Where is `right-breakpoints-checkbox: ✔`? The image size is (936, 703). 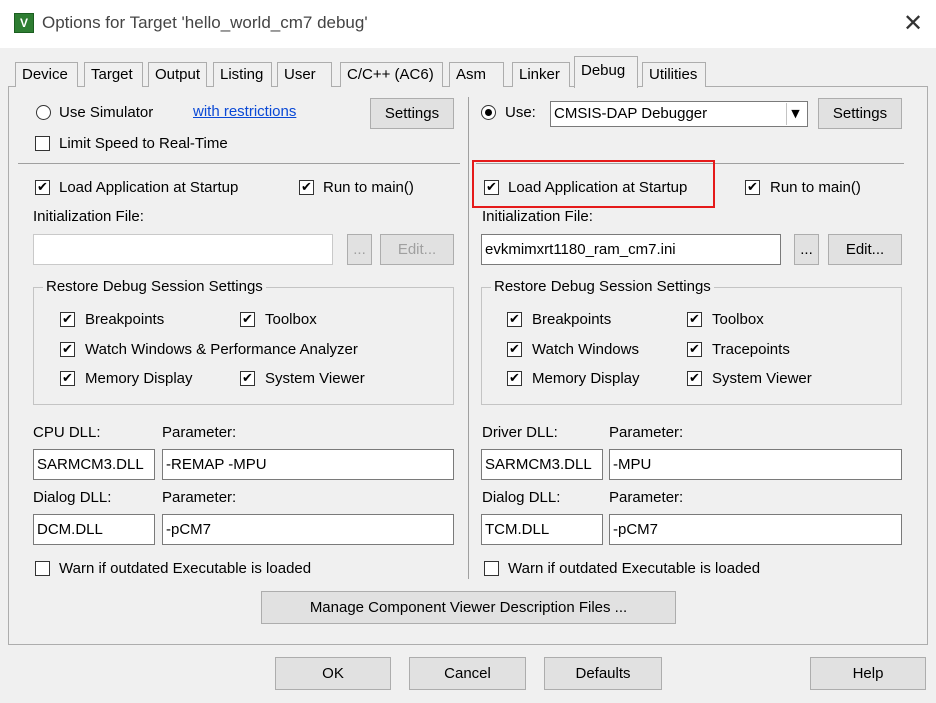
right-breakpoints-checkbox: ✔ is located at coordinates (514, 319).